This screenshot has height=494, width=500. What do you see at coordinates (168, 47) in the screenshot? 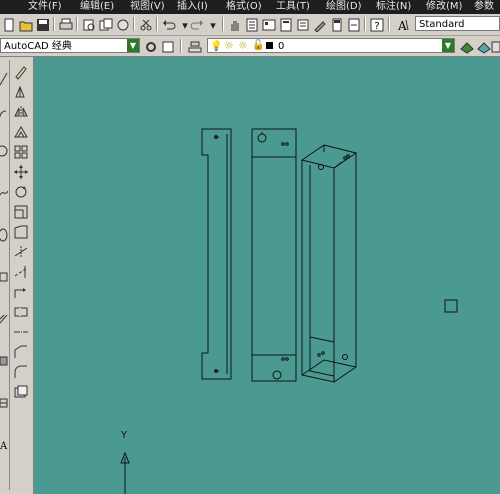
I see `my-workspace-icon` at bounding box center [168, 47].